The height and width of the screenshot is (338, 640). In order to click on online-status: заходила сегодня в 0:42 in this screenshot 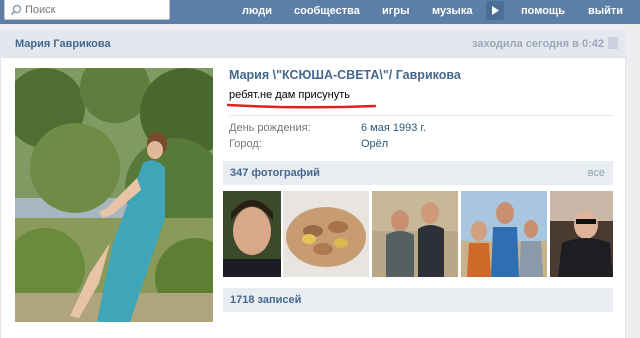, I will do `click(538, 44)`.